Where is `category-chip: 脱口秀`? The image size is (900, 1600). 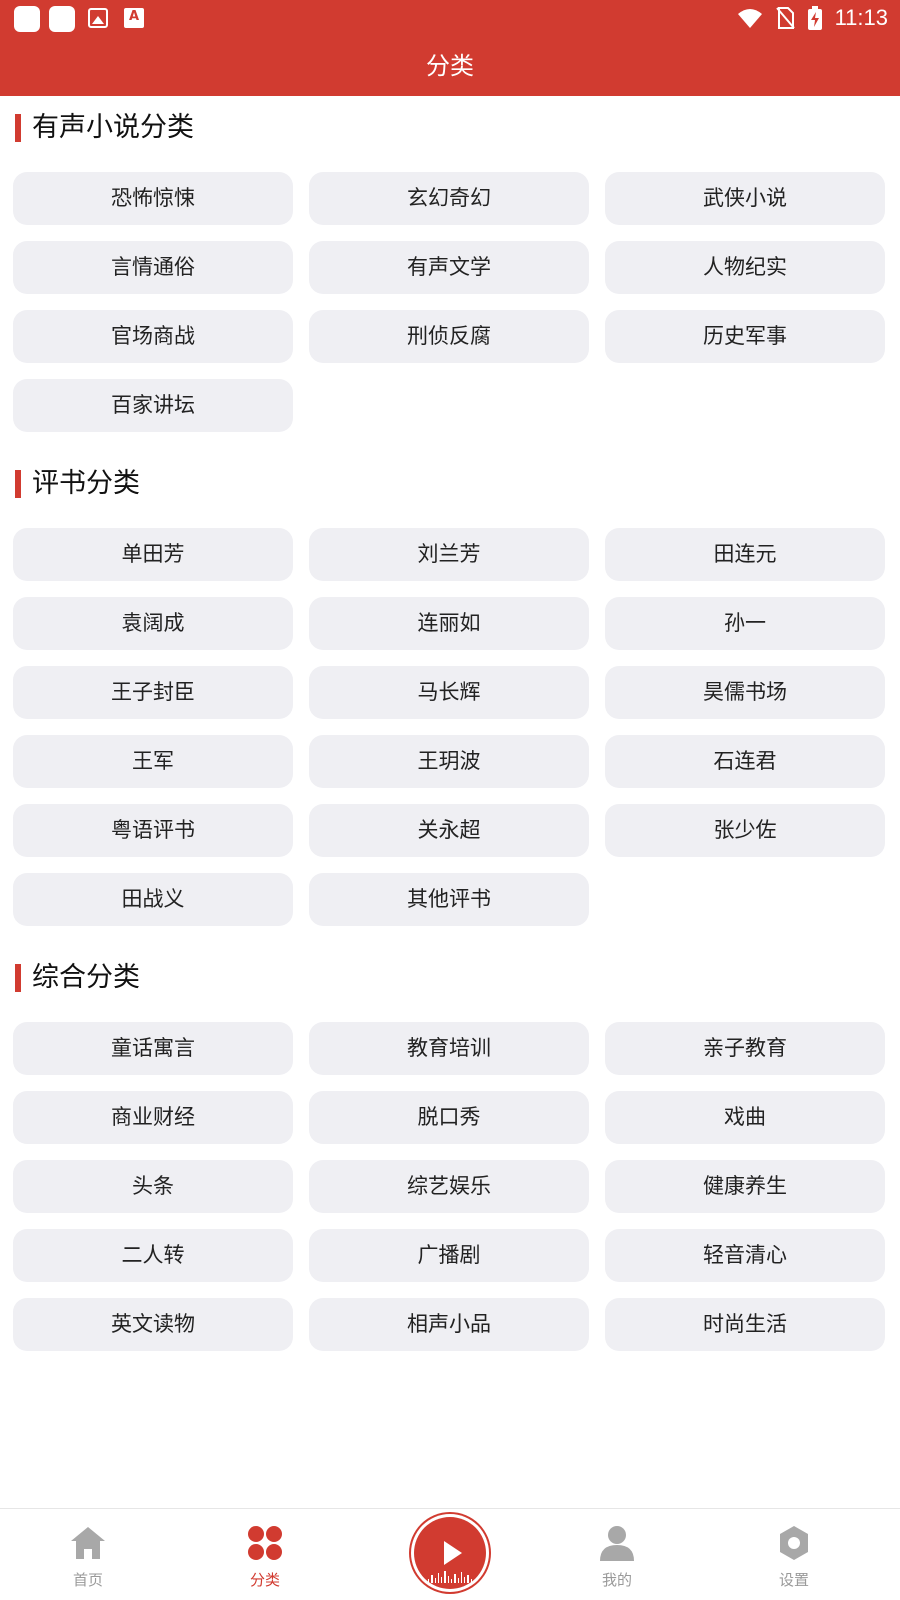 category-chip: 脱口秀 is located at coordinates (449, 1117).